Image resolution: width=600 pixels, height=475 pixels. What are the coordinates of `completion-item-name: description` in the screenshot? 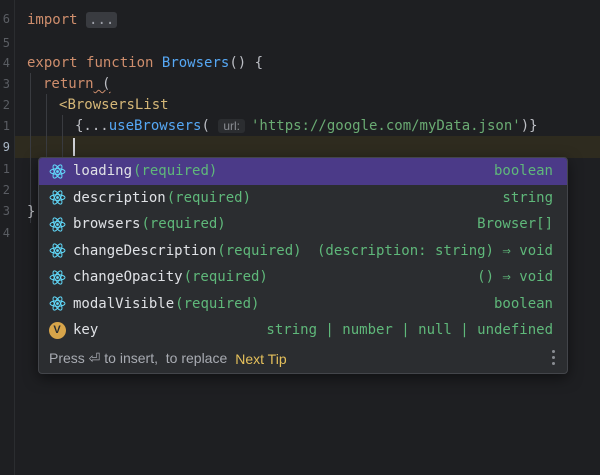 It's located at (119, 197).